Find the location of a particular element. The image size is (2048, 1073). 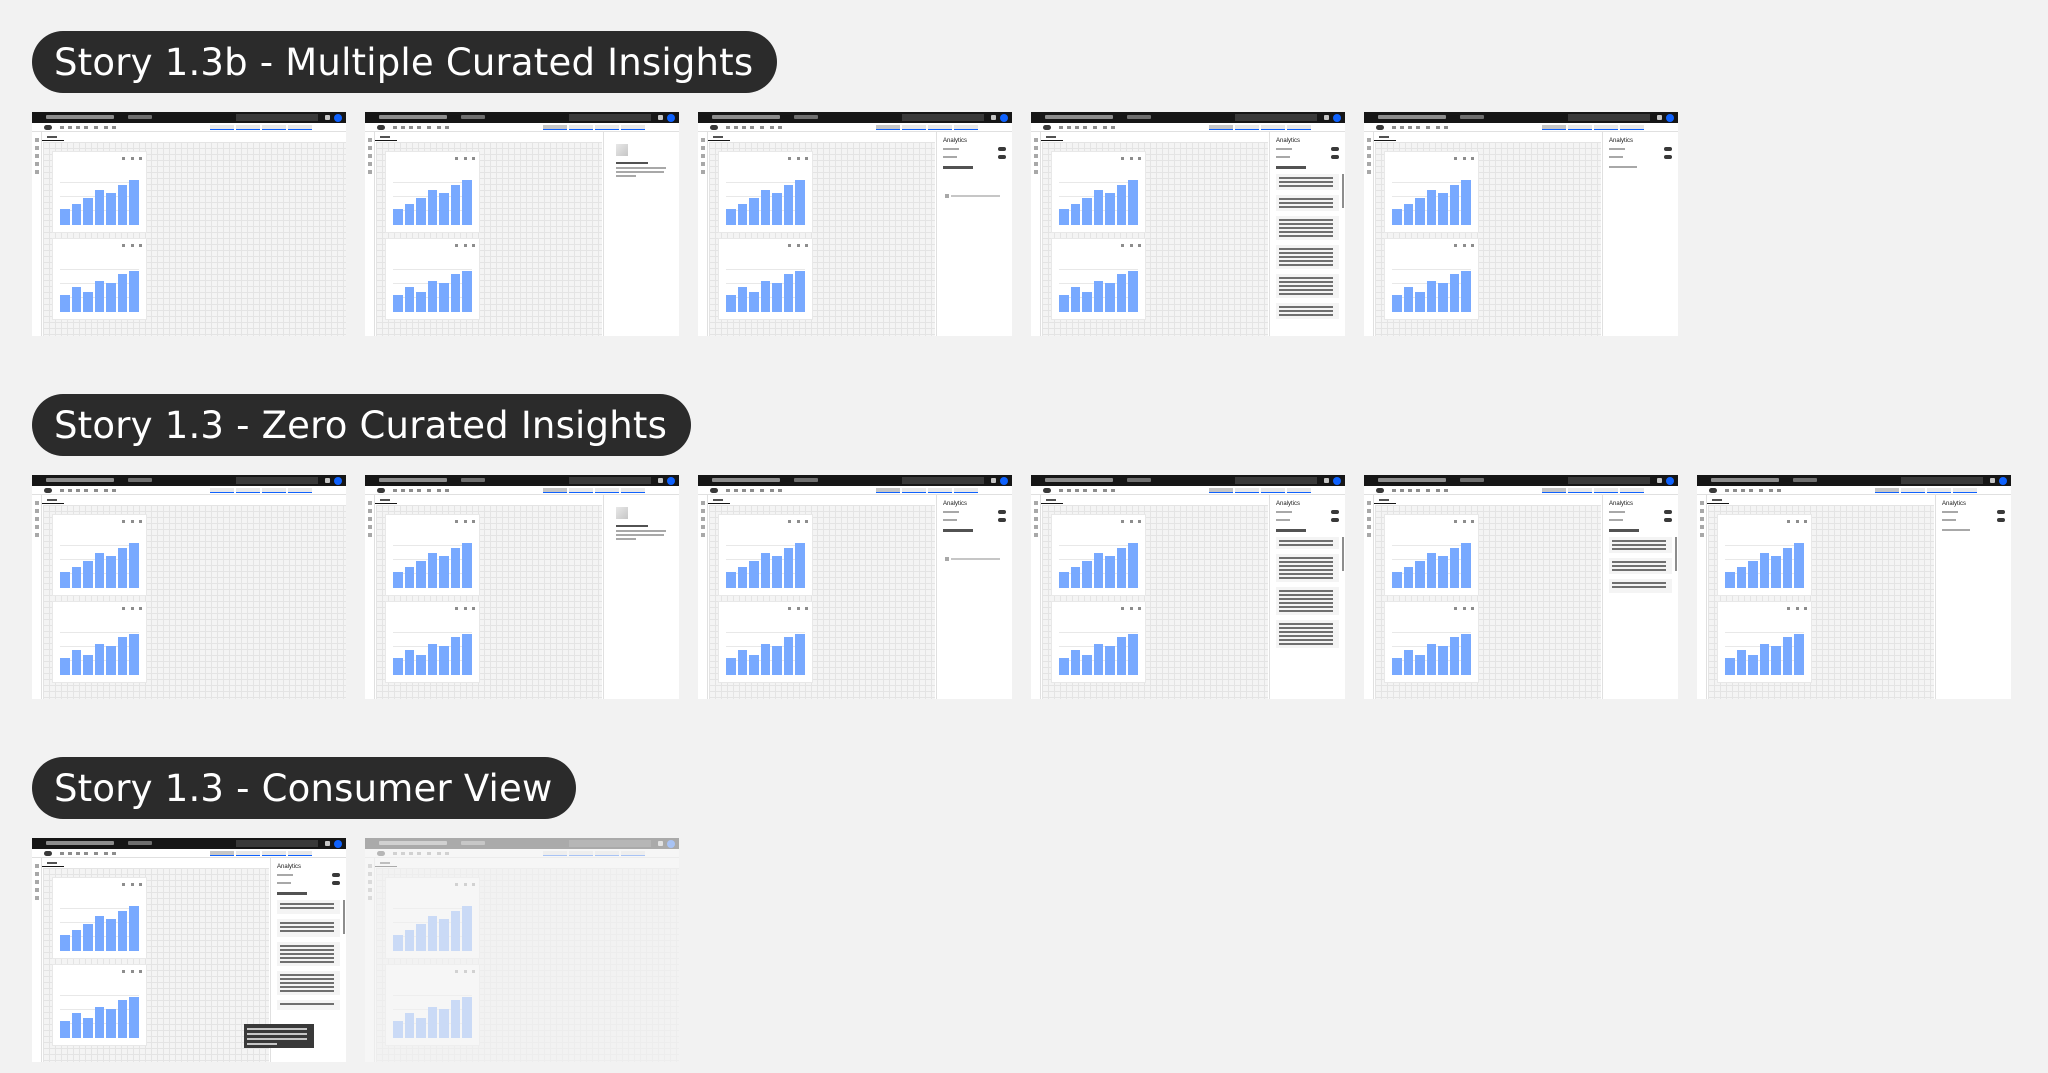

dashboard-thumbnail: Analytics is located at coordinates (1521, 587).